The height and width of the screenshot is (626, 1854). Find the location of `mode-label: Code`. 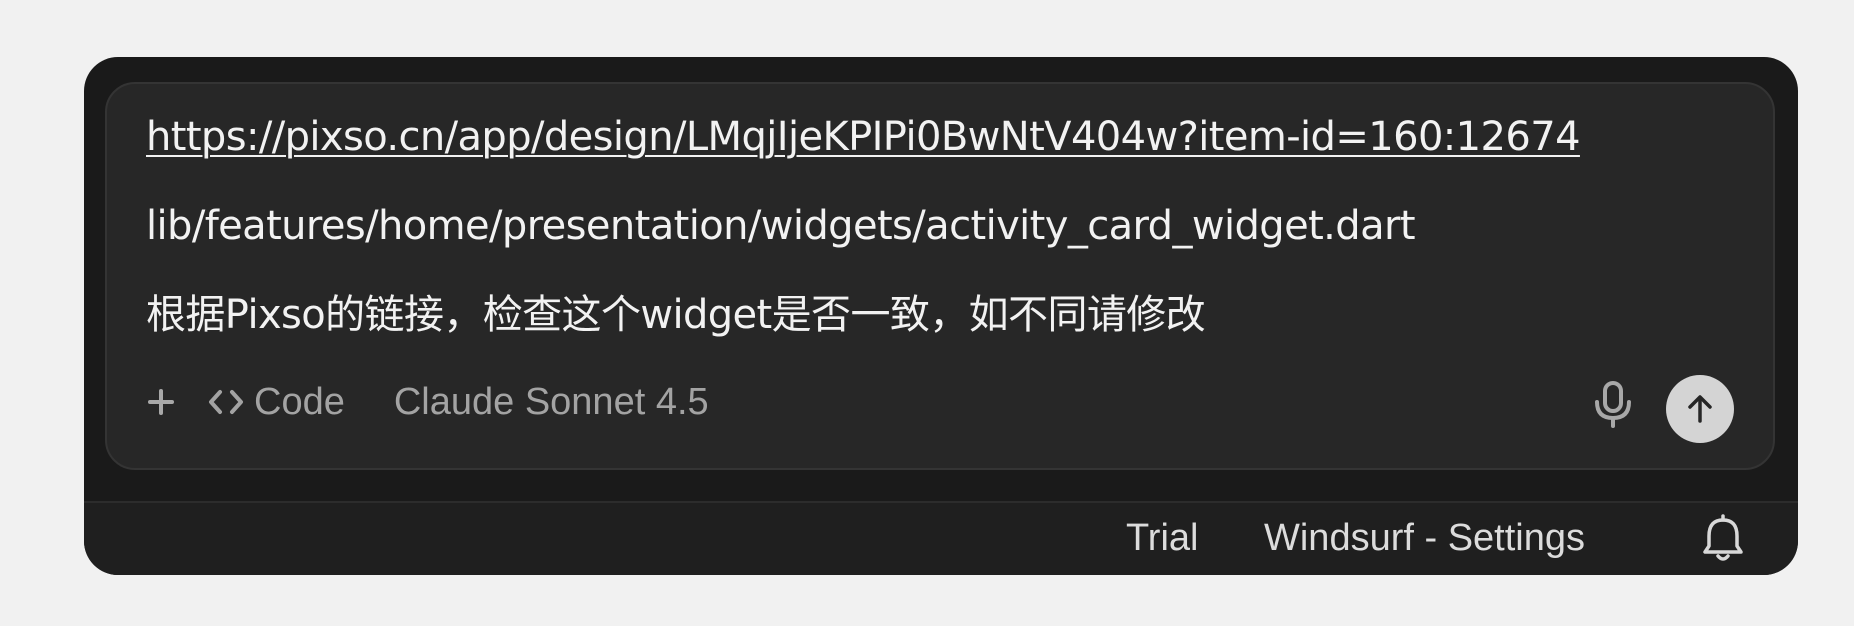

mode-label: Code is located at coordinates (299, 402).